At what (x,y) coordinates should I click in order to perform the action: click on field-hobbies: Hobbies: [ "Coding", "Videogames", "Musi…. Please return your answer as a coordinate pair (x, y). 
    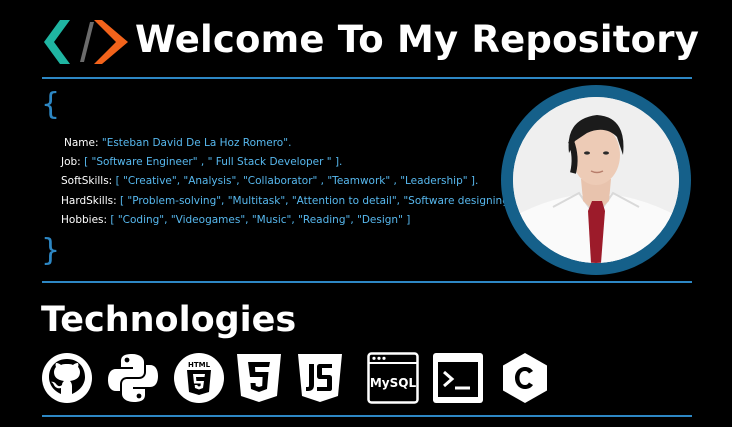
    Looking at the image, I should click on (235, 220).